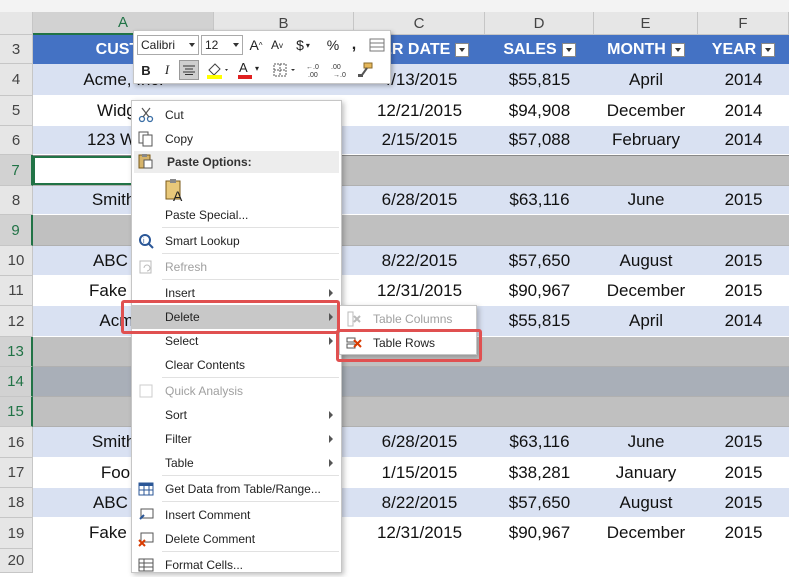 The height and width of the screenshot is (577, 789). What do you see at coordinates (419, 533) in the screenshot?
I see `cell: 12/31/2015` at bounding box center [419, 533].